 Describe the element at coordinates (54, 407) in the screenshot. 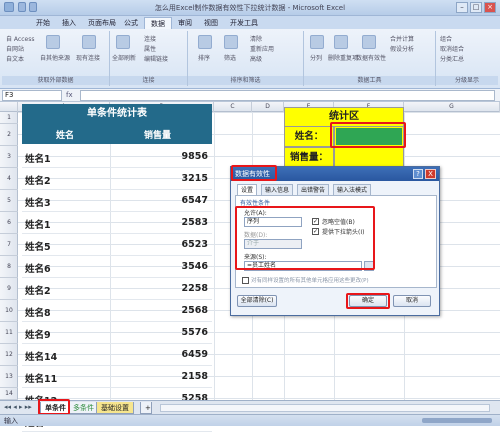

I see `highlight-sheet-tab` at that location.